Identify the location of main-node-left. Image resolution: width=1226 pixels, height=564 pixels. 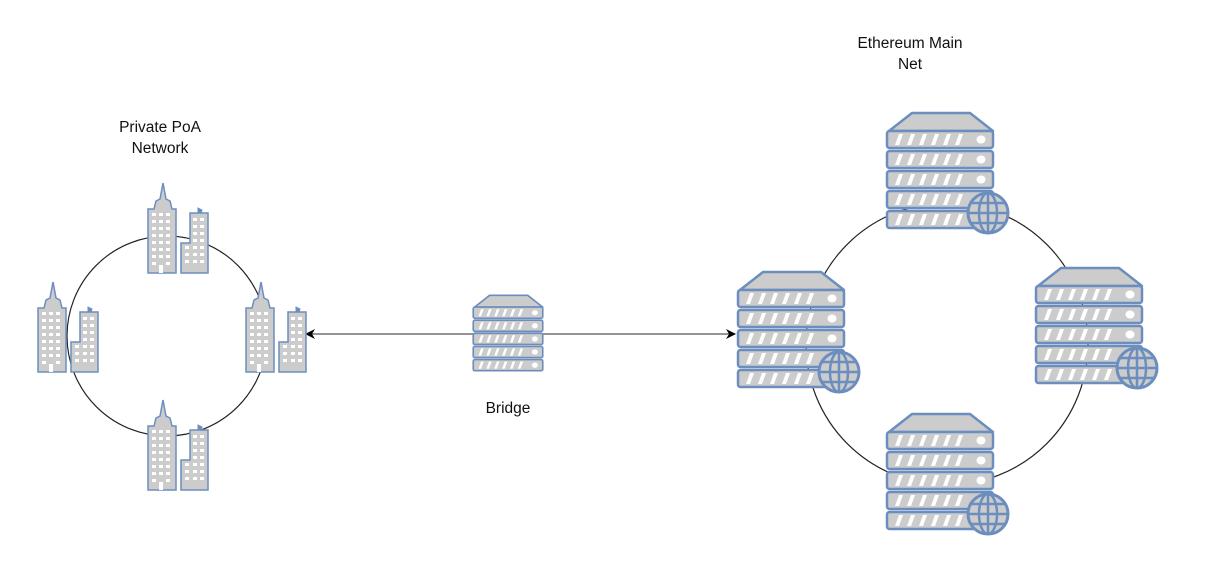
(798, 332).